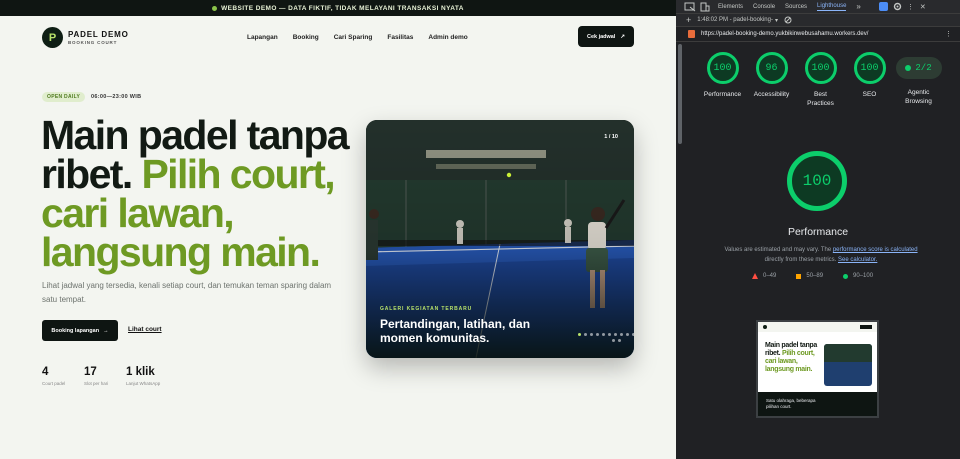 This screenshot has height=459, width=960. I want to click on logo-mark: P, so click(52, 37).